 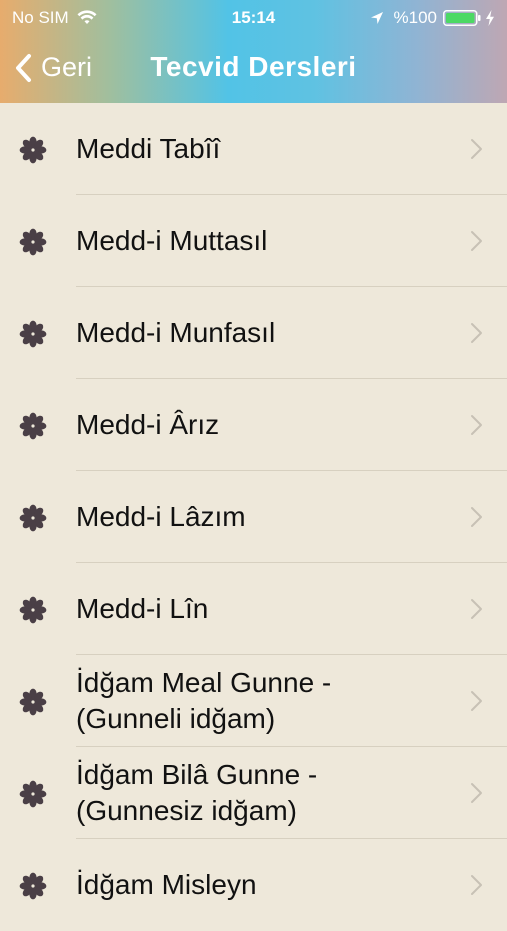 I want to click on list-item: Medd-i Munfasıl, so click(x=253, y=333).